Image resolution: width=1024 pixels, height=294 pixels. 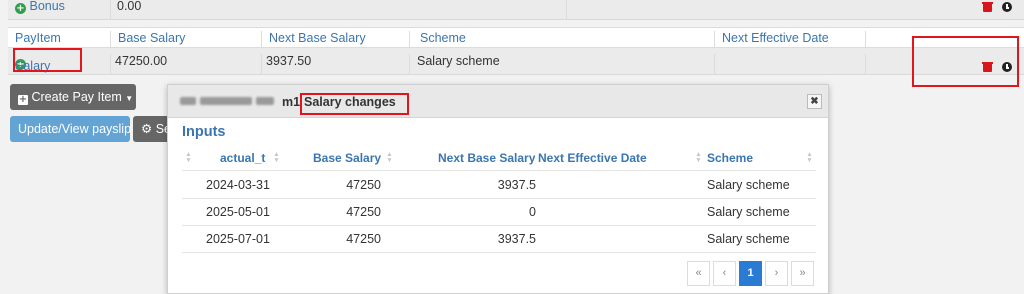 What do you see at coordinates (354, 104) in the screenshot?
I see `highlight-modal-title` at bounding box center [354, 104].